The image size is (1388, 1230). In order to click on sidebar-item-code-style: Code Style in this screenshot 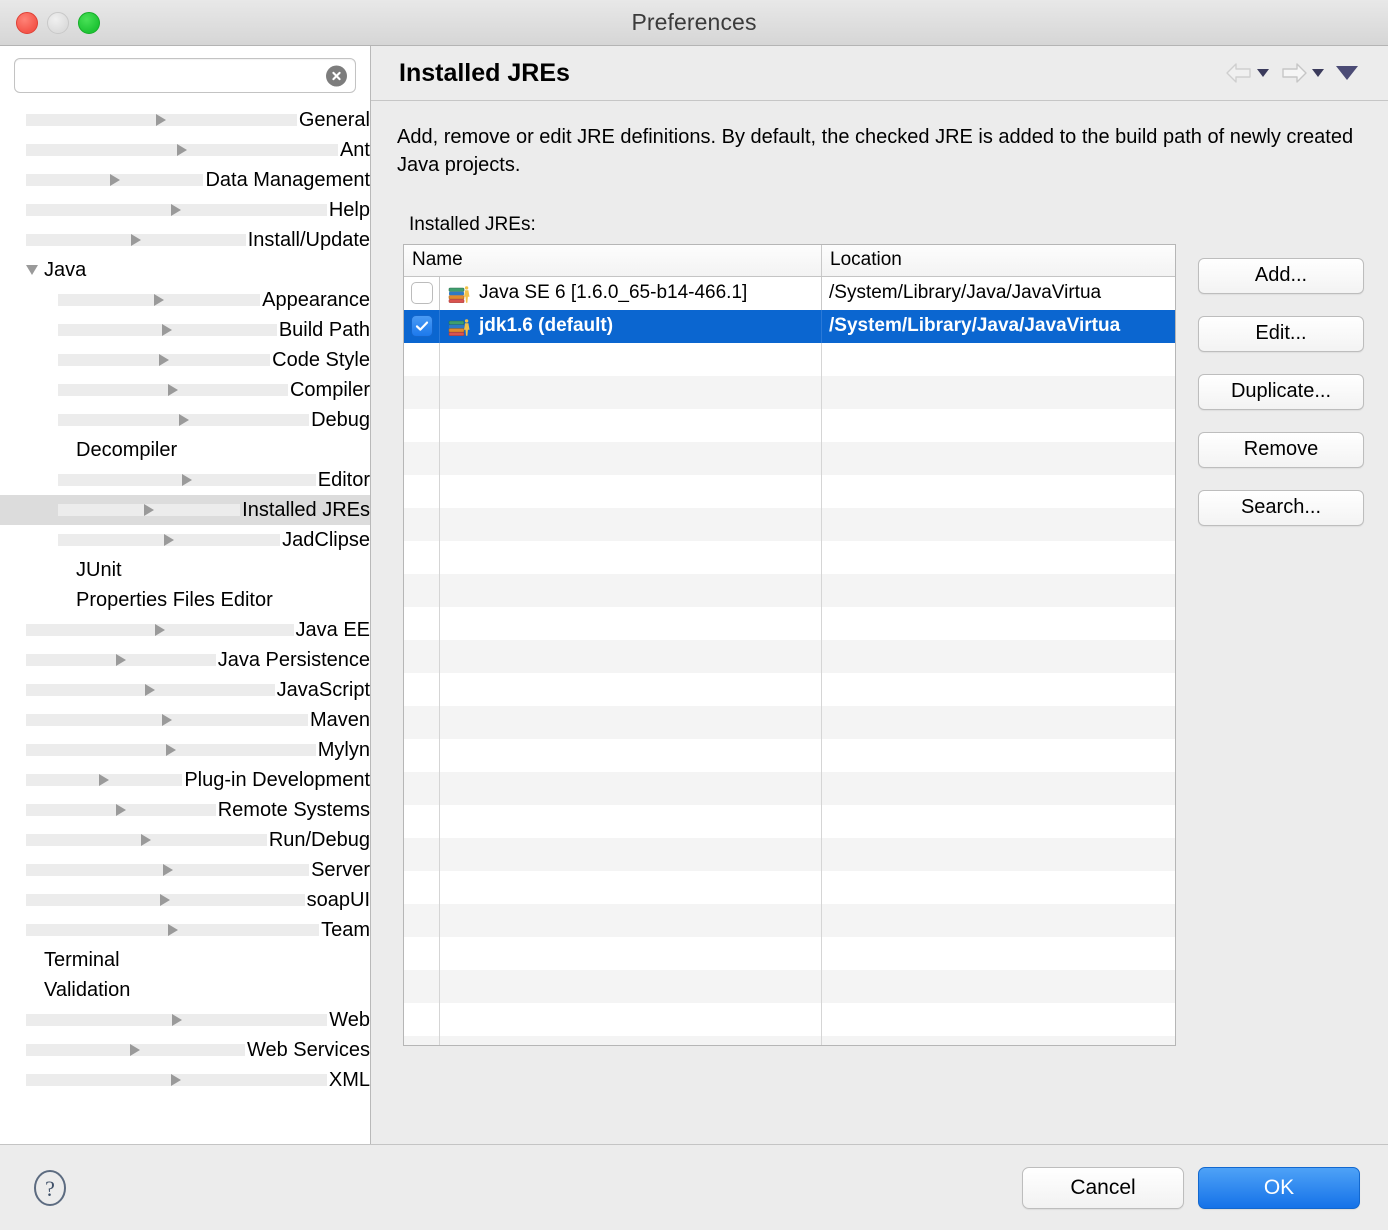, I will do `click(185, 360)`.